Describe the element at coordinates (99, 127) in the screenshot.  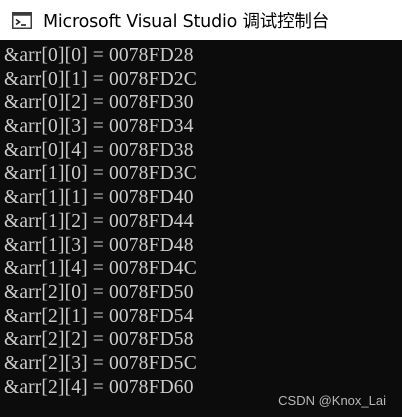
I see `console-line: &arr[0][3] = 0078FD34` at that location.